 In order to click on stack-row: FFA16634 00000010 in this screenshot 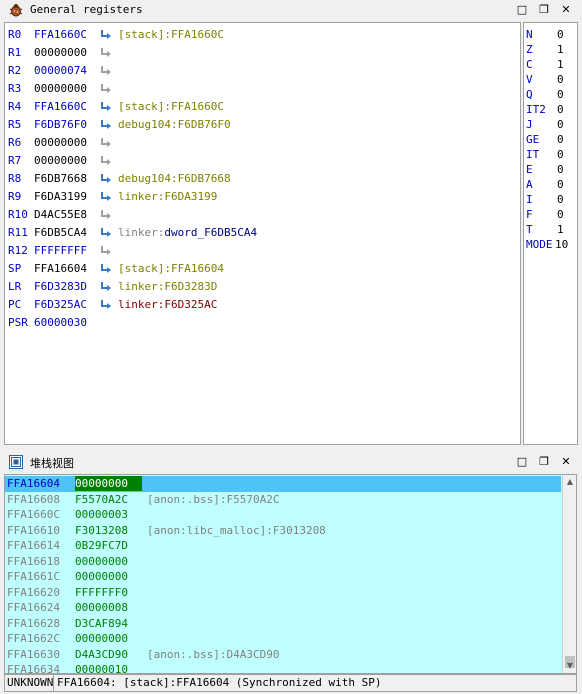, I will do `click(283, 667)`.